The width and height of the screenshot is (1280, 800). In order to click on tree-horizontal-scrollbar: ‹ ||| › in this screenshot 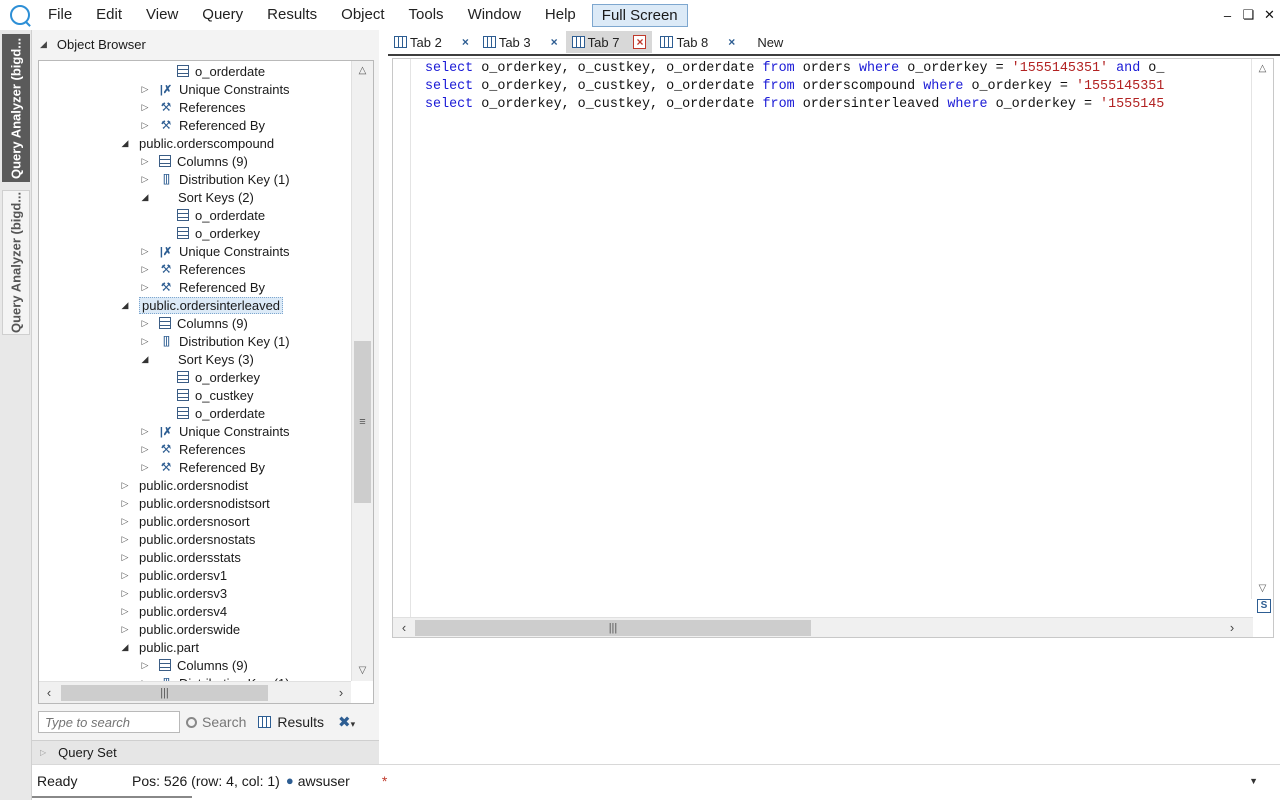, I will do `click(195, 692)`.